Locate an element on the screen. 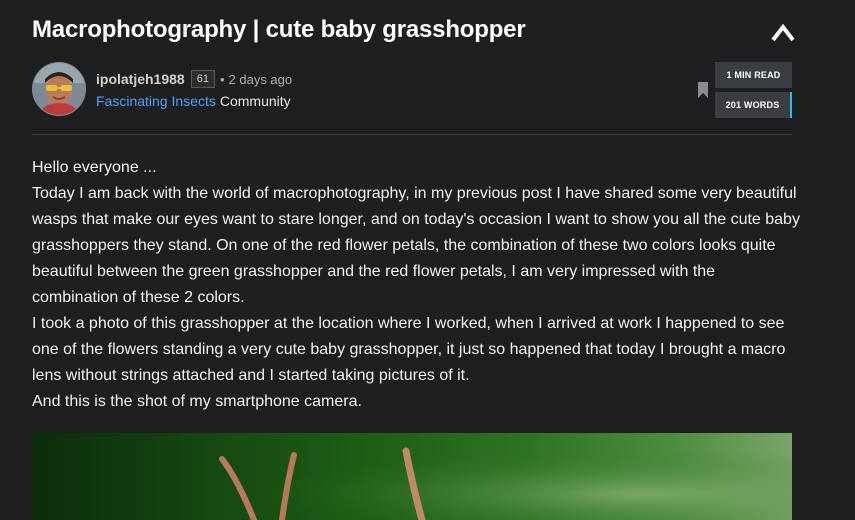  avatar is located at coordinates (59, 89).